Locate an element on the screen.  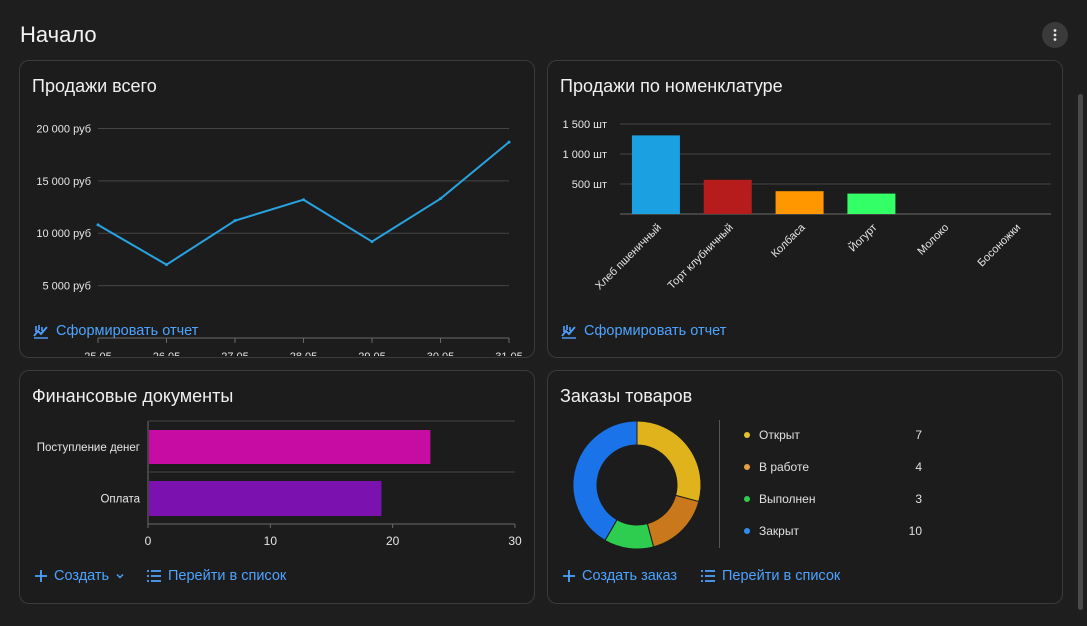
finance-docs-title: Финансовые документы is located at coordinates (133, 396).